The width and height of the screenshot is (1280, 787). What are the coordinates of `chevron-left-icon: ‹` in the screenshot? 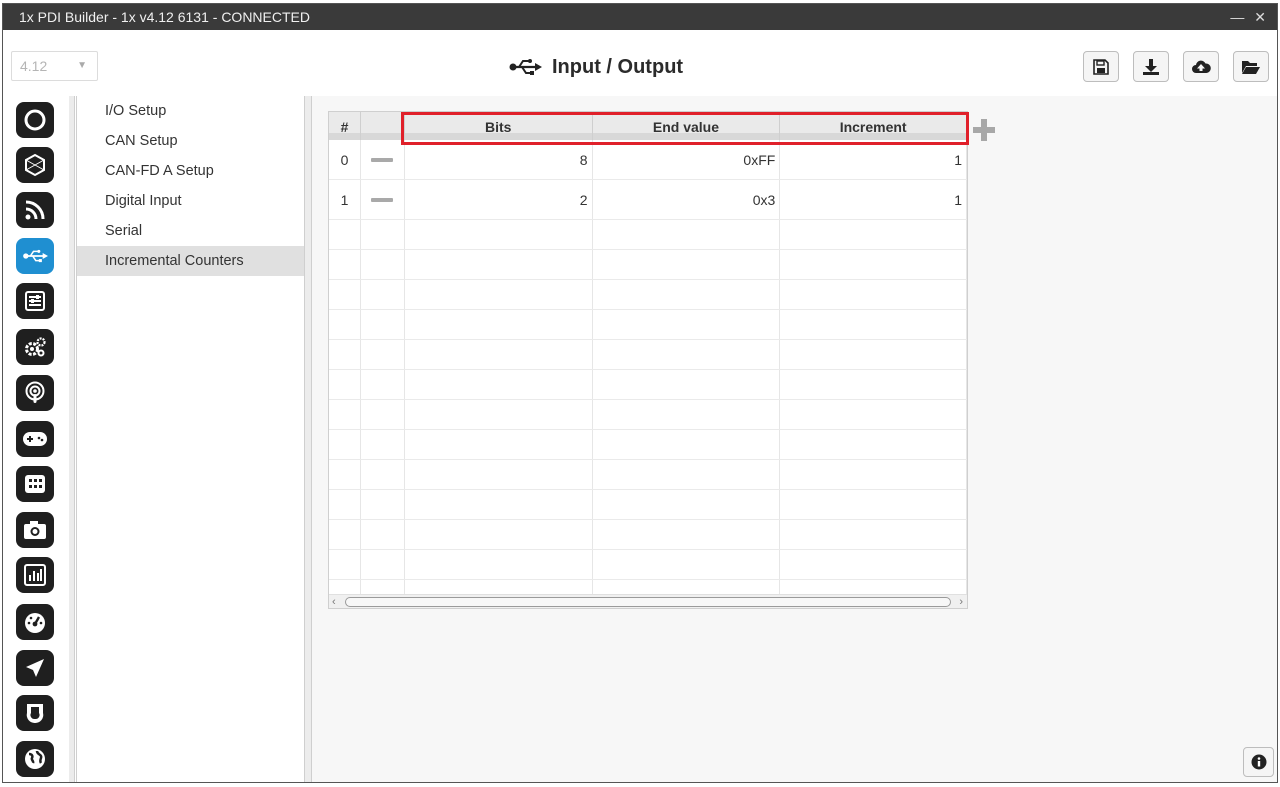 It's located at (334, 601).